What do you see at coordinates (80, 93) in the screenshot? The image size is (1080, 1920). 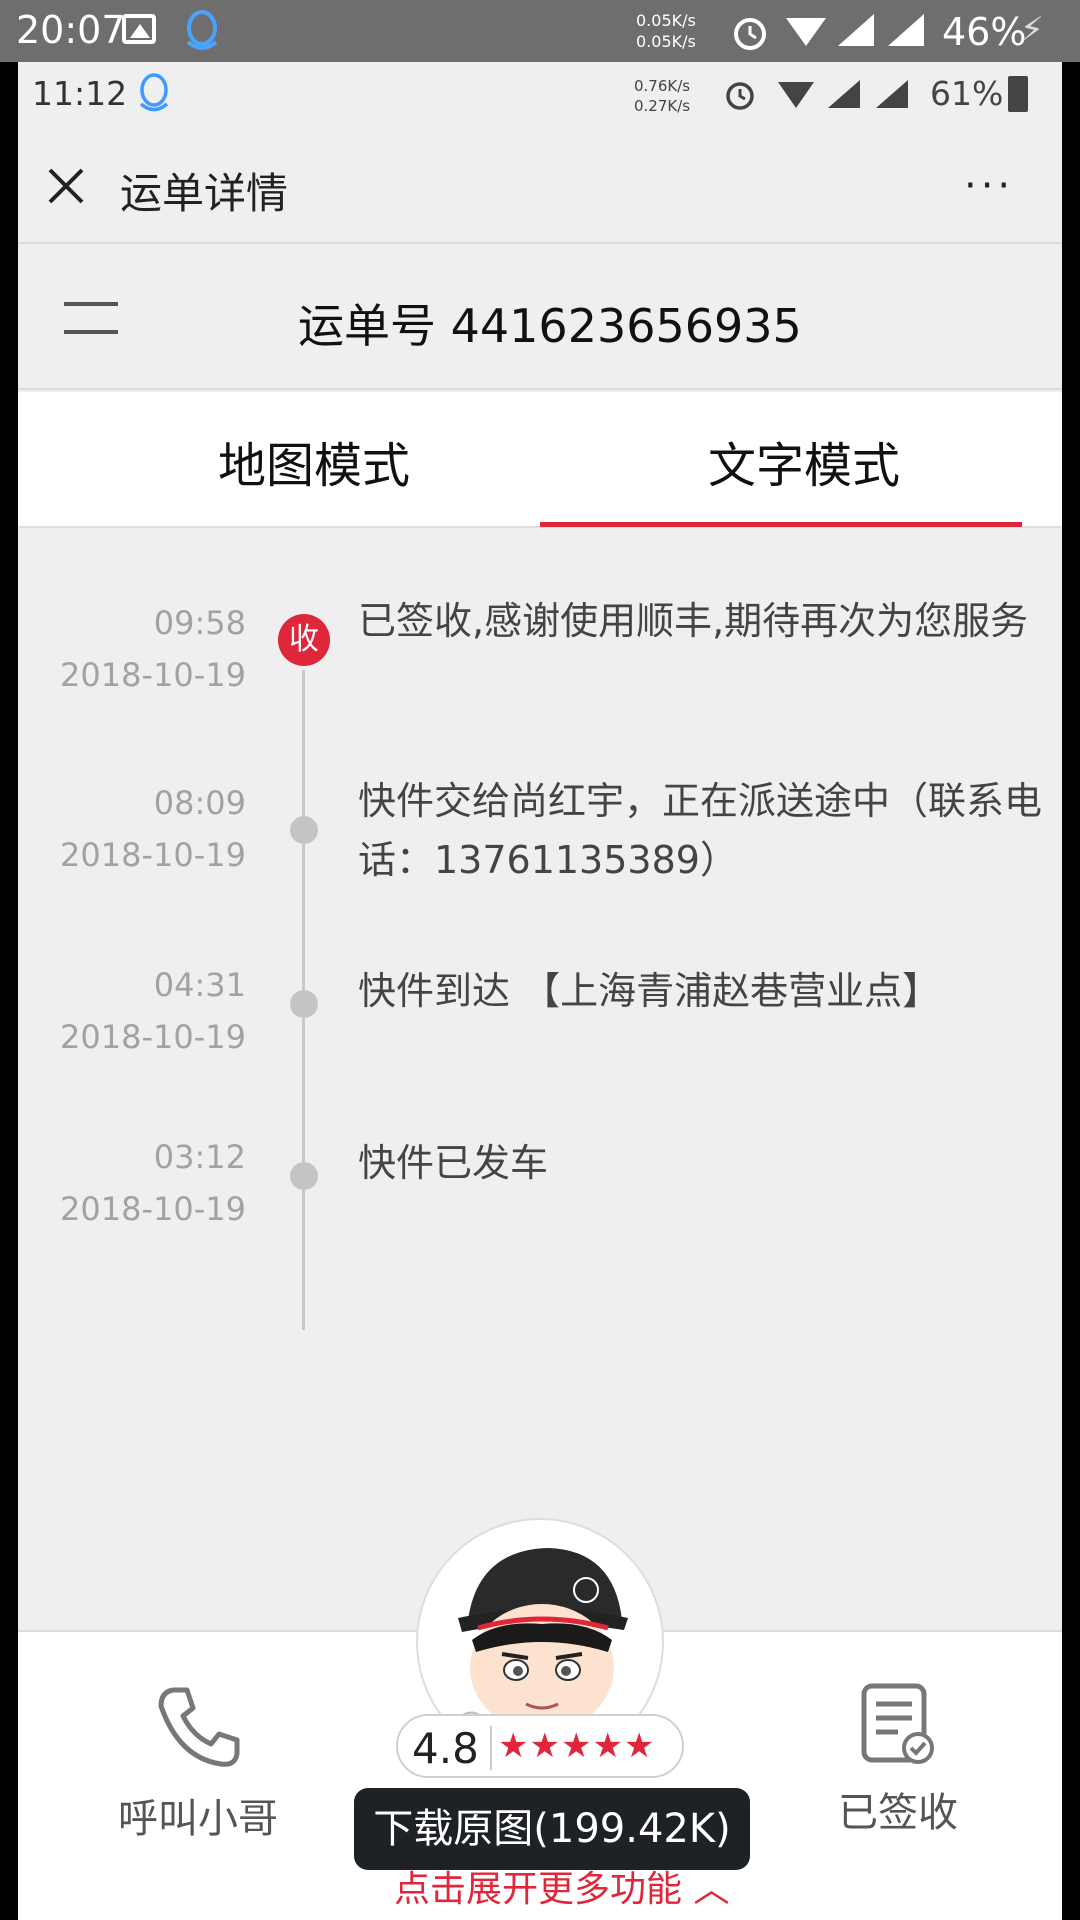 I see `inner-status-time: 11:12` at bounding box center [80, 93].